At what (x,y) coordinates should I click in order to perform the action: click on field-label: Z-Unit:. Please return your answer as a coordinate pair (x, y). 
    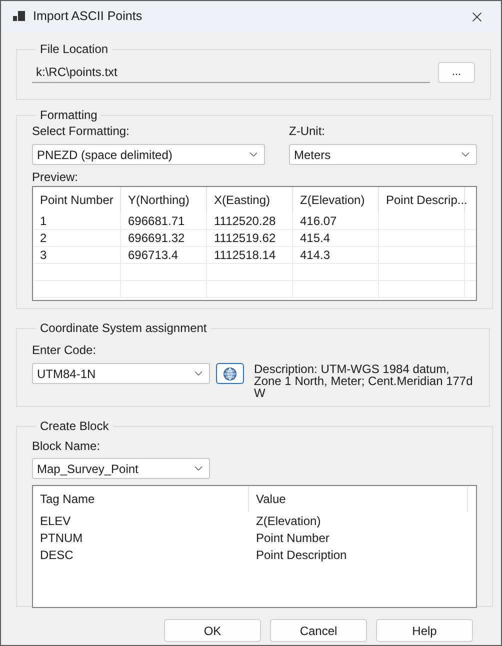
    Looking at the image, I should click on (307, 131).